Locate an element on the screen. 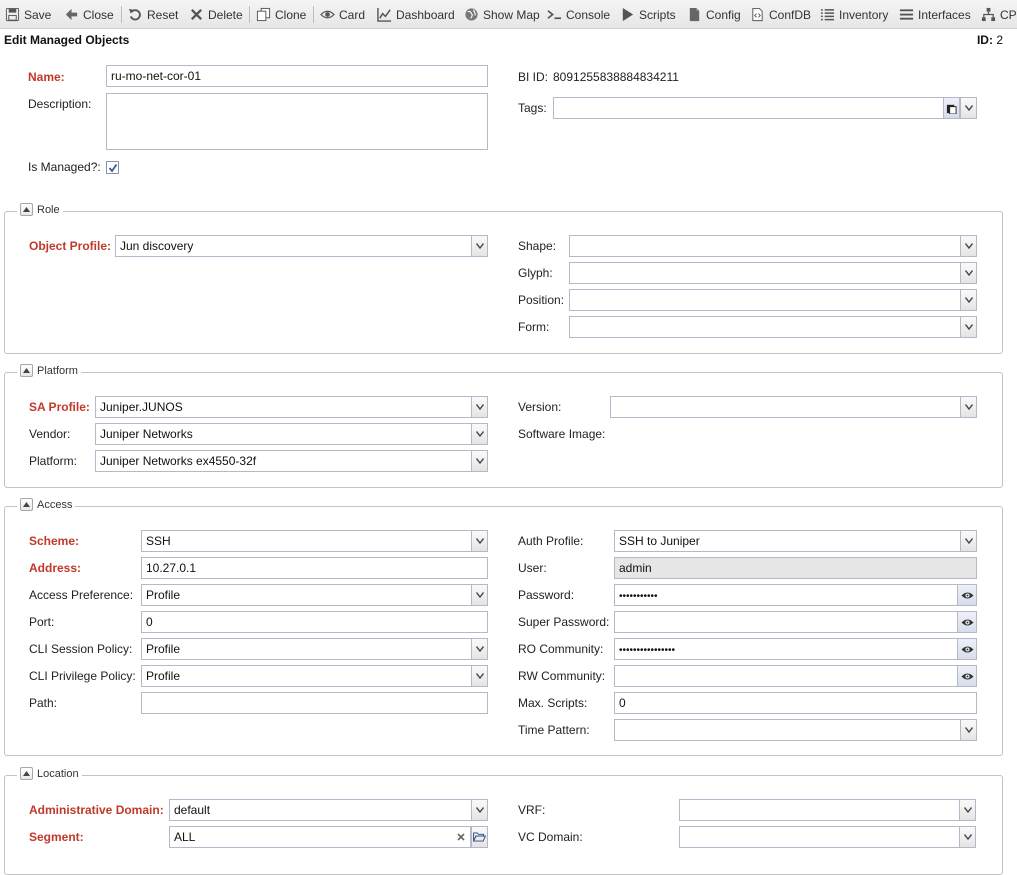 Image resolution: width=1017 pixels, height=875 pixels. time-pattern-select is located at coordinates (795, 730).